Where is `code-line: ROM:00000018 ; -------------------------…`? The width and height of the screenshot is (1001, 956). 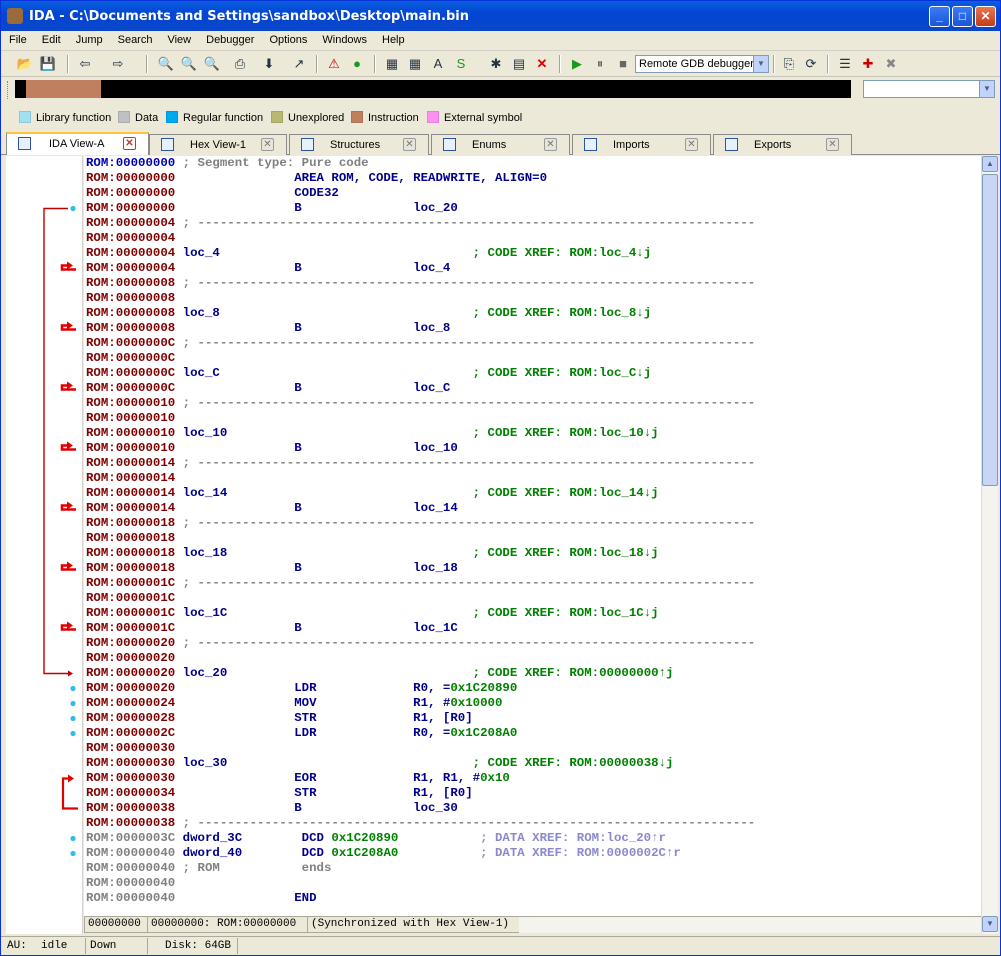 code-line: ROM:00000018 ; -------------------------… is located at coordinates (420, 523).